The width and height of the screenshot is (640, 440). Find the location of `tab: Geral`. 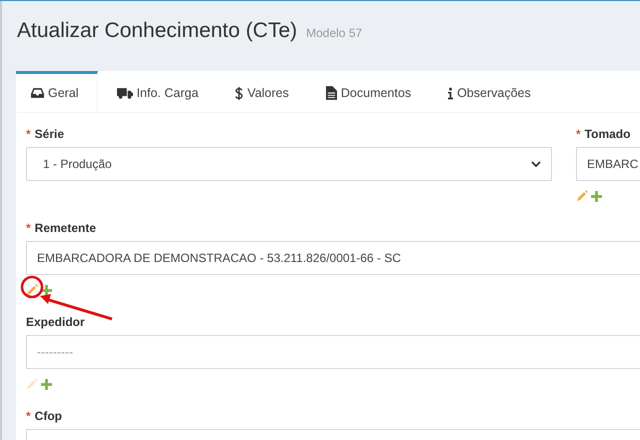

tab: Geral is located at coordinates (57, 91).